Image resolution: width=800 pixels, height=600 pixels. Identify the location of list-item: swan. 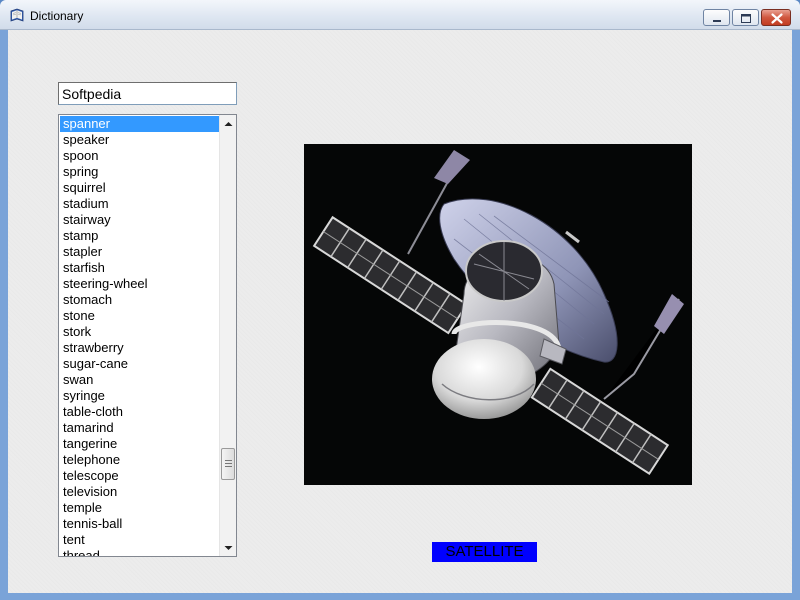
(140, 380).